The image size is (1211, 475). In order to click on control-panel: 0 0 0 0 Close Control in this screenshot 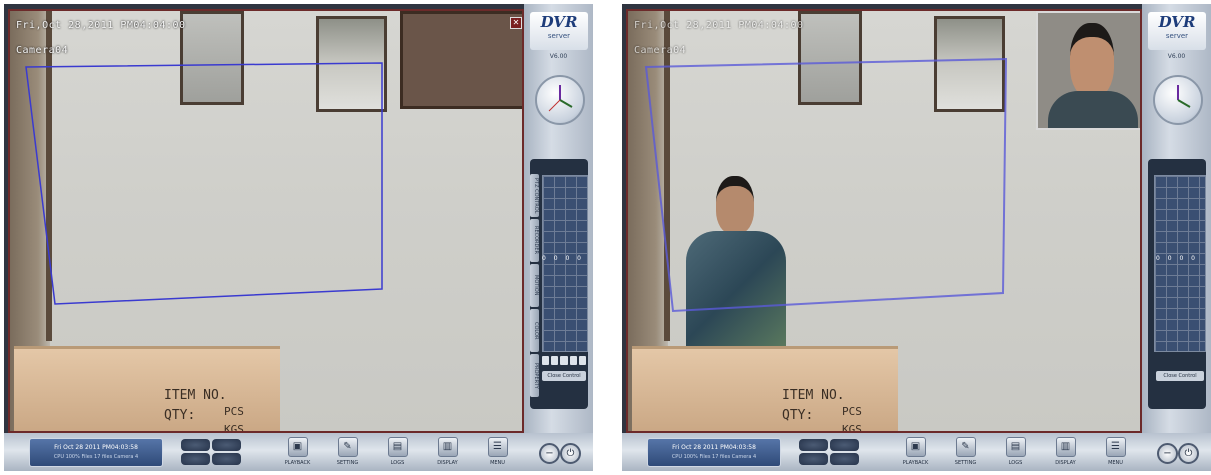, I will do `click(1177, 284)`.